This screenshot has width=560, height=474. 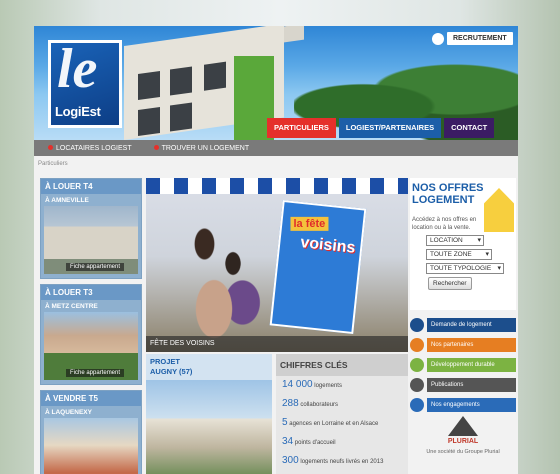 What do you see at coordinates (333, 460) in the screenshot?
I see `chiffre-row: 300 logements neufs livrés en 2013` at bounding box center [333, 460].